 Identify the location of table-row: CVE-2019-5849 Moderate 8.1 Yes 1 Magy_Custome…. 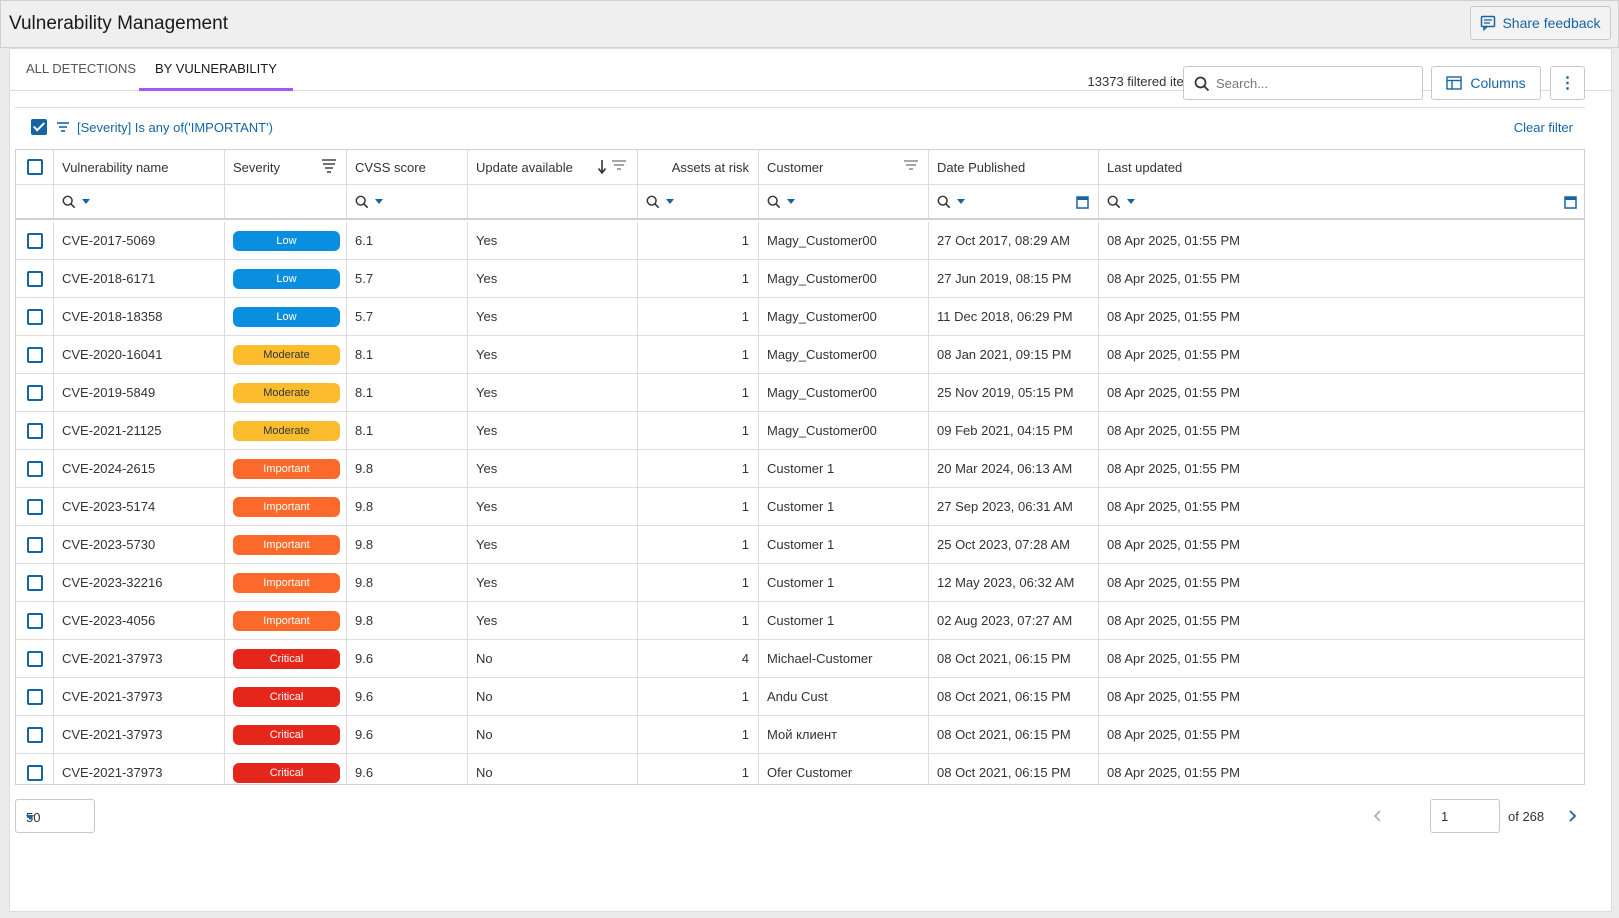
(800, 393).